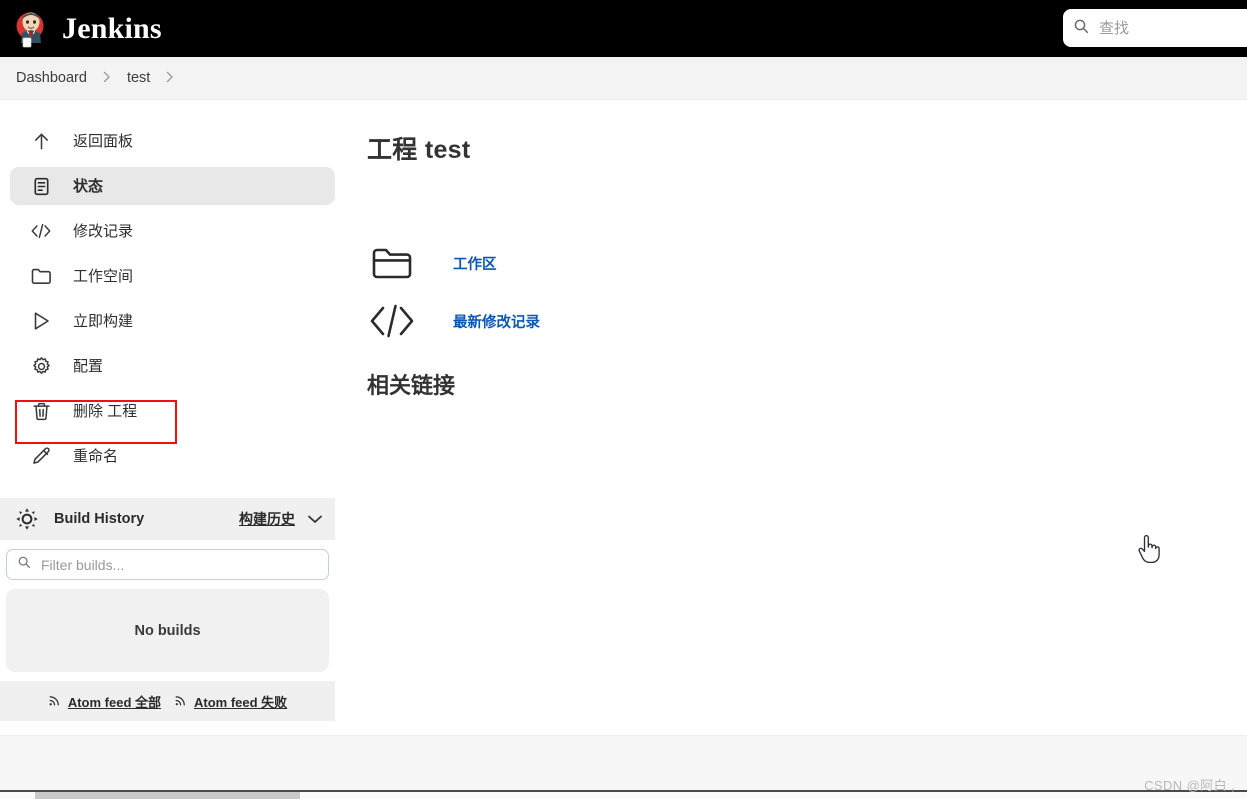 The height and width of the screenshot is (799, 1247). I want to click on footer-bar, so click(623, 763).